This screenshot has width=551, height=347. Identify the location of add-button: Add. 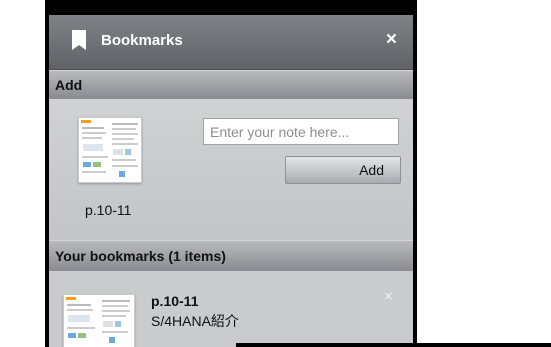
(343, 170).